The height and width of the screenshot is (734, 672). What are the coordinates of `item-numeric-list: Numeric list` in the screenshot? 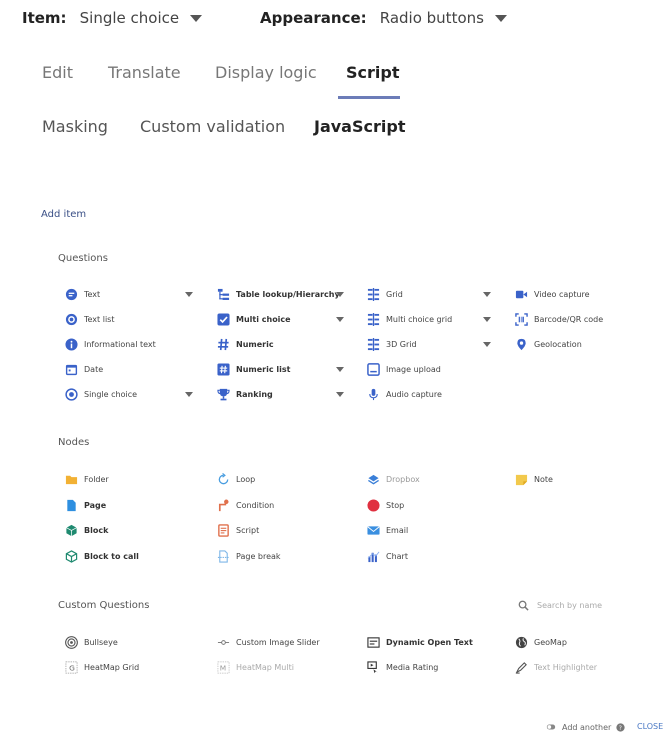 It's located at (280, 369).